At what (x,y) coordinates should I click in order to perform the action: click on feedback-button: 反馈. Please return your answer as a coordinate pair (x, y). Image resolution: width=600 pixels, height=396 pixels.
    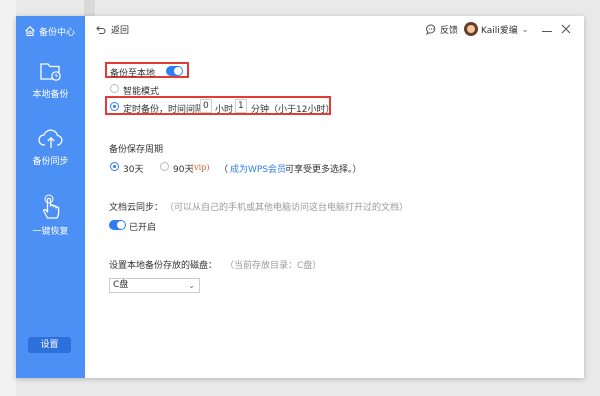
    Looking at the image, I should click on (442, 29).